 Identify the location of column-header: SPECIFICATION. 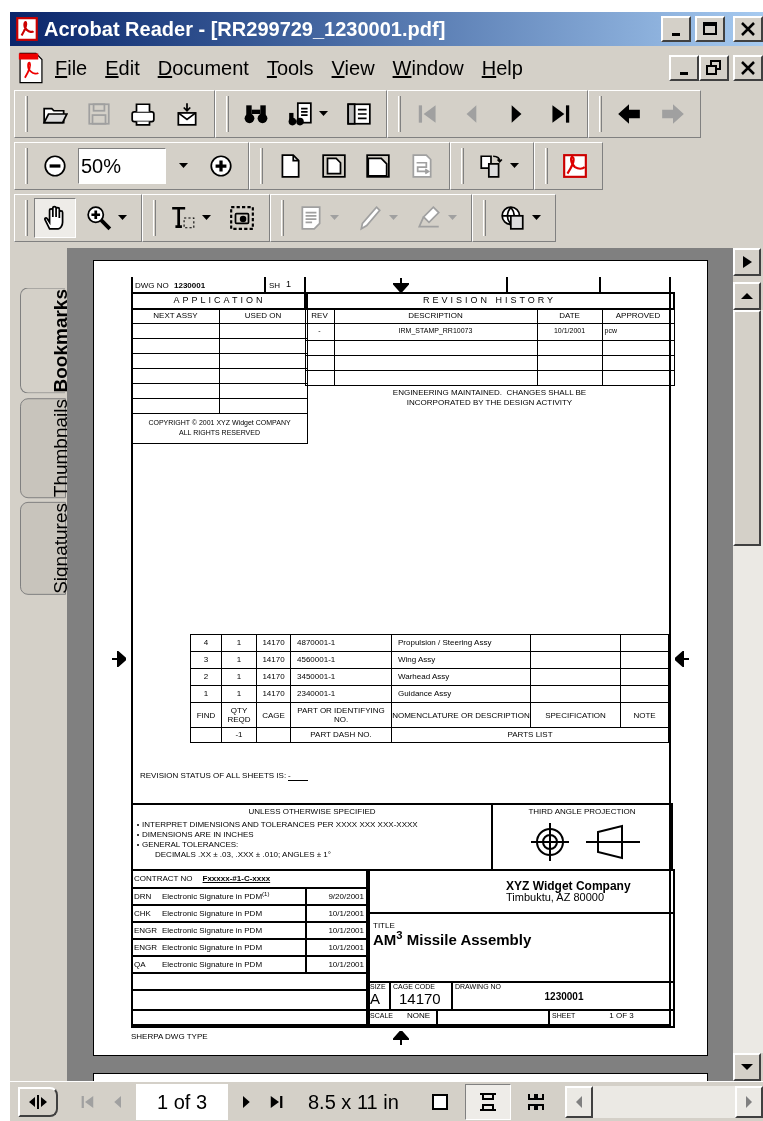
(575, 715).